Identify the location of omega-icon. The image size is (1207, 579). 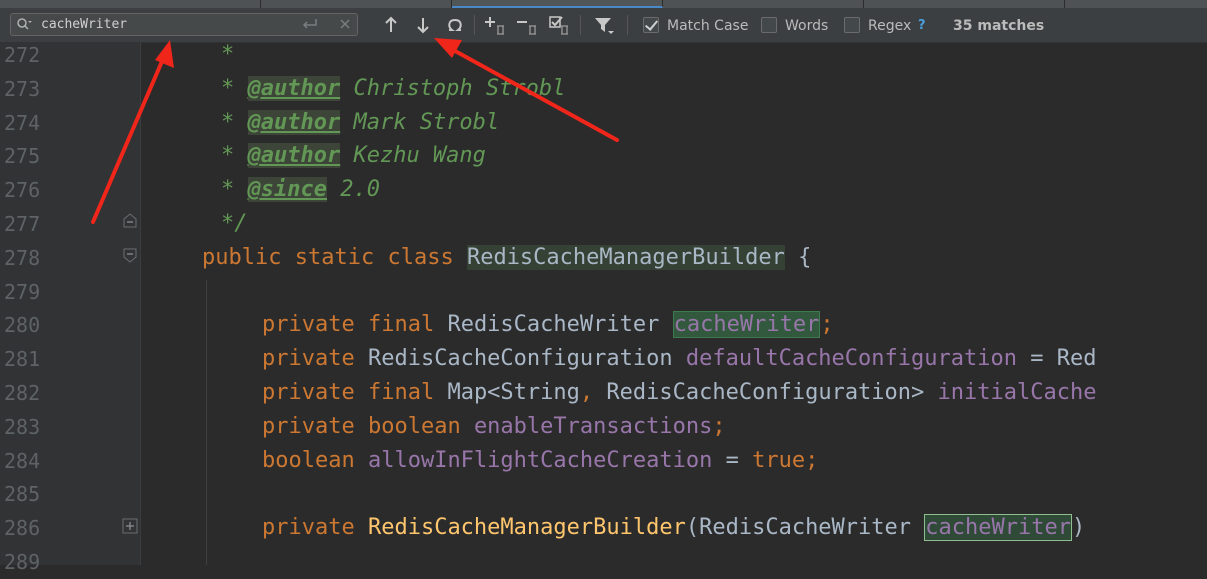
(455, 25).